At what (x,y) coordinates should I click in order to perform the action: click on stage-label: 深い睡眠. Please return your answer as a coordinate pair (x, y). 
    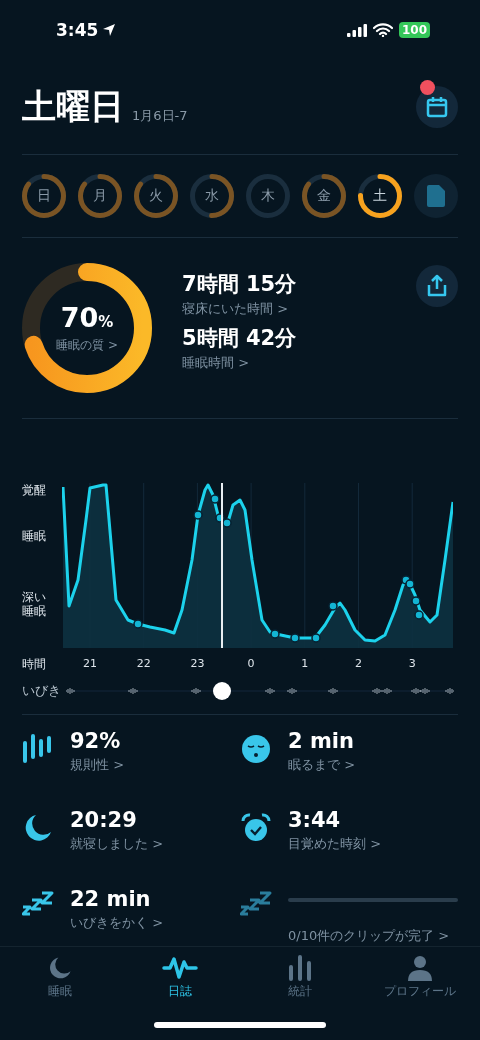
    Looking at the image, I should click on (34, 604).